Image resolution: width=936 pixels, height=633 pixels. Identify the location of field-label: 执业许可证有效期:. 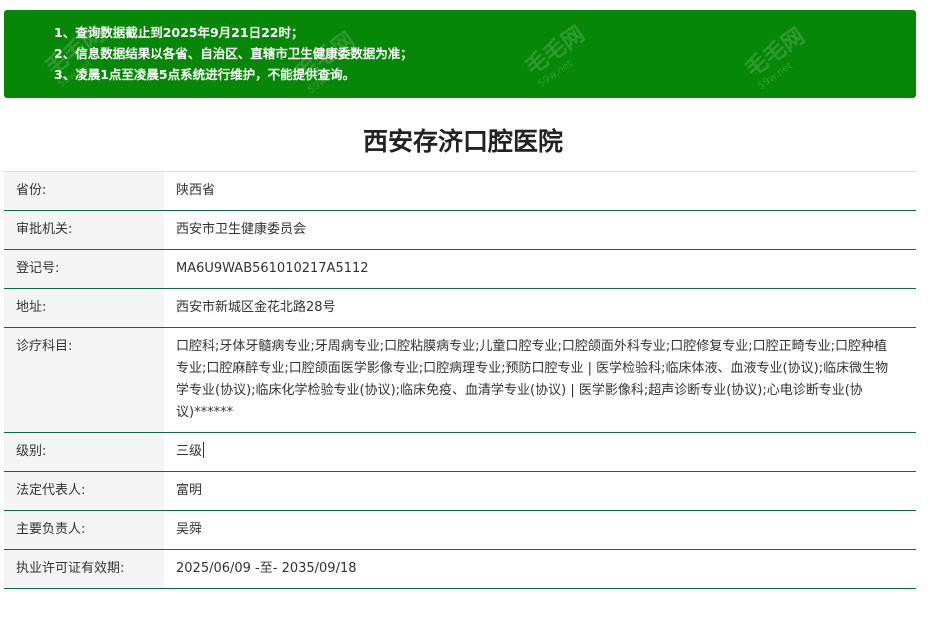
(84, 569).